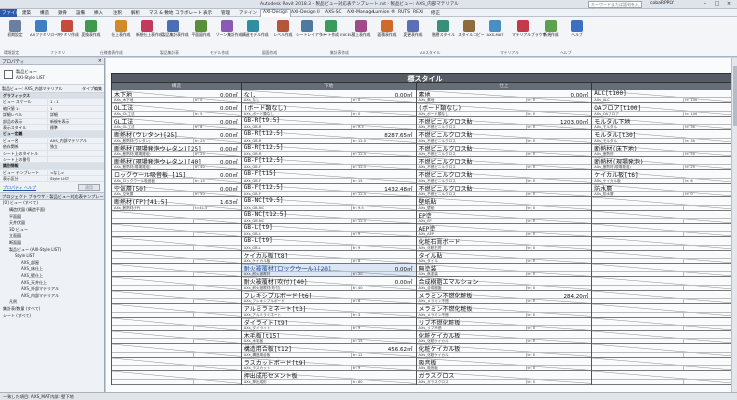 The width and height of the screenshot is (737, 400). Describe the element at coordinates (662, 137) in the screenshot. I see `schedule-cell: モルタル[t30] AXs_モルタル tr: 30` at that location.